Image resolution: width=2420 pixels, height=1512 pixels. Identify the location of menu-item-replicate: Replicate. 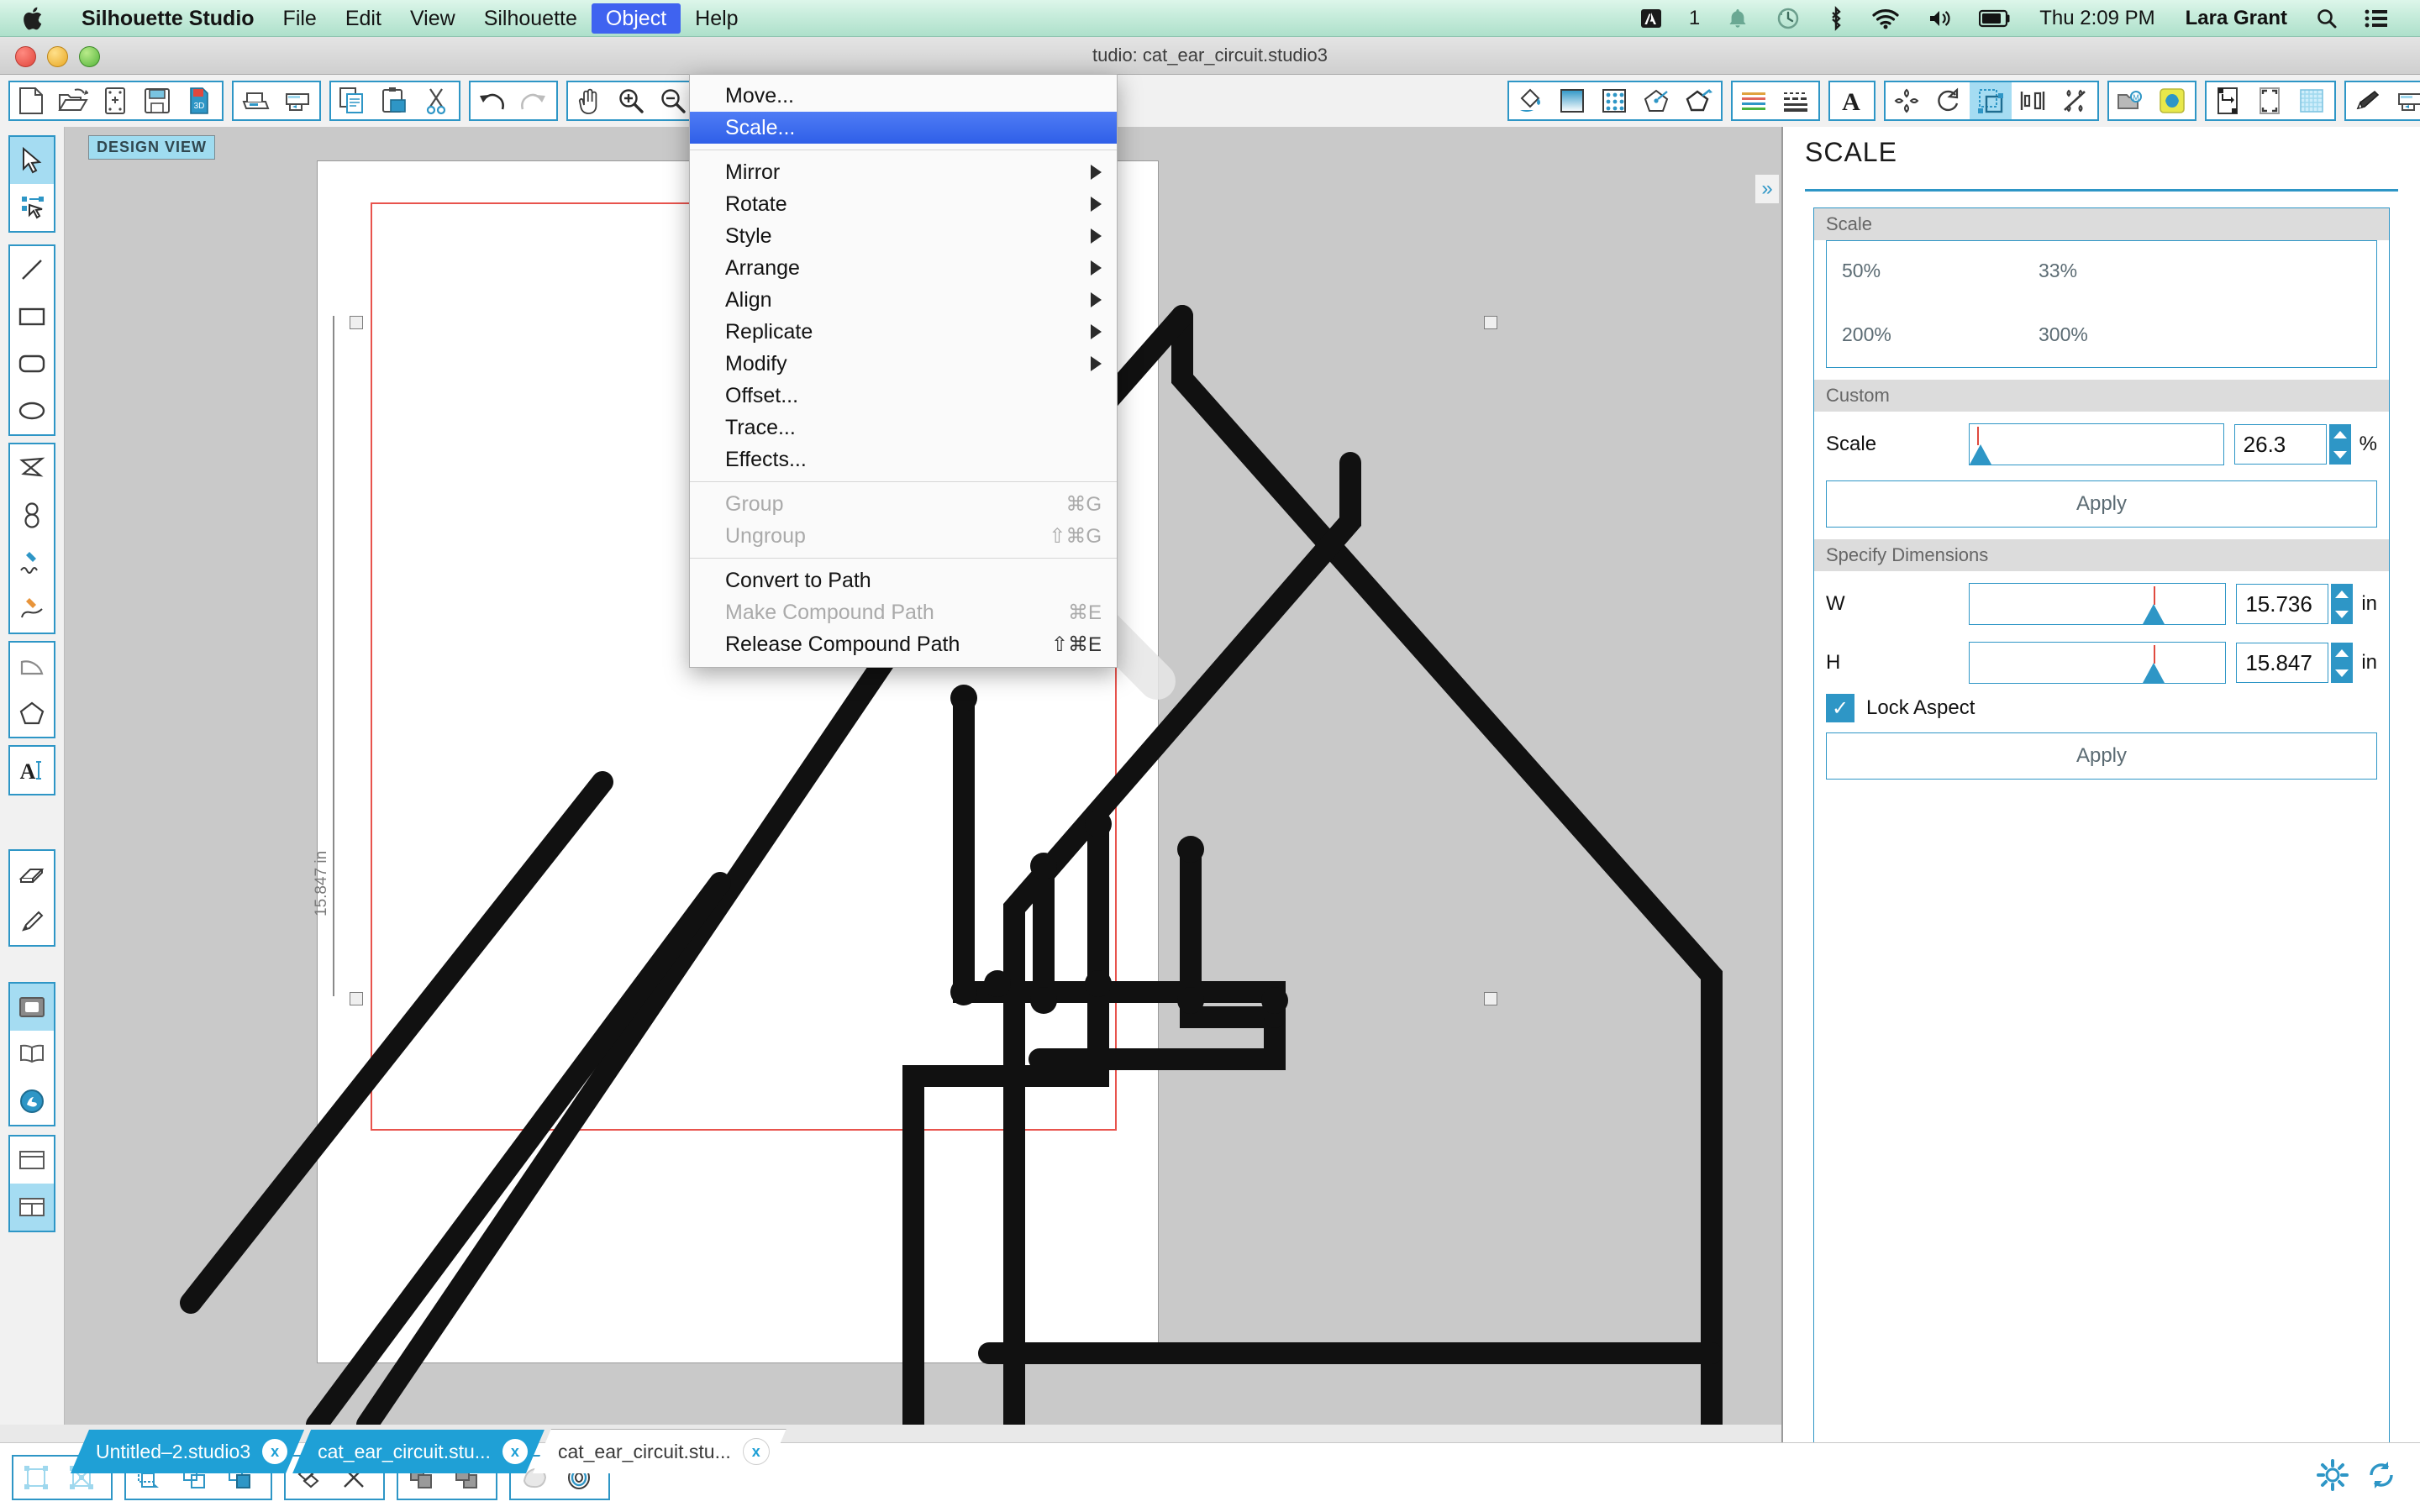
(903, 332).